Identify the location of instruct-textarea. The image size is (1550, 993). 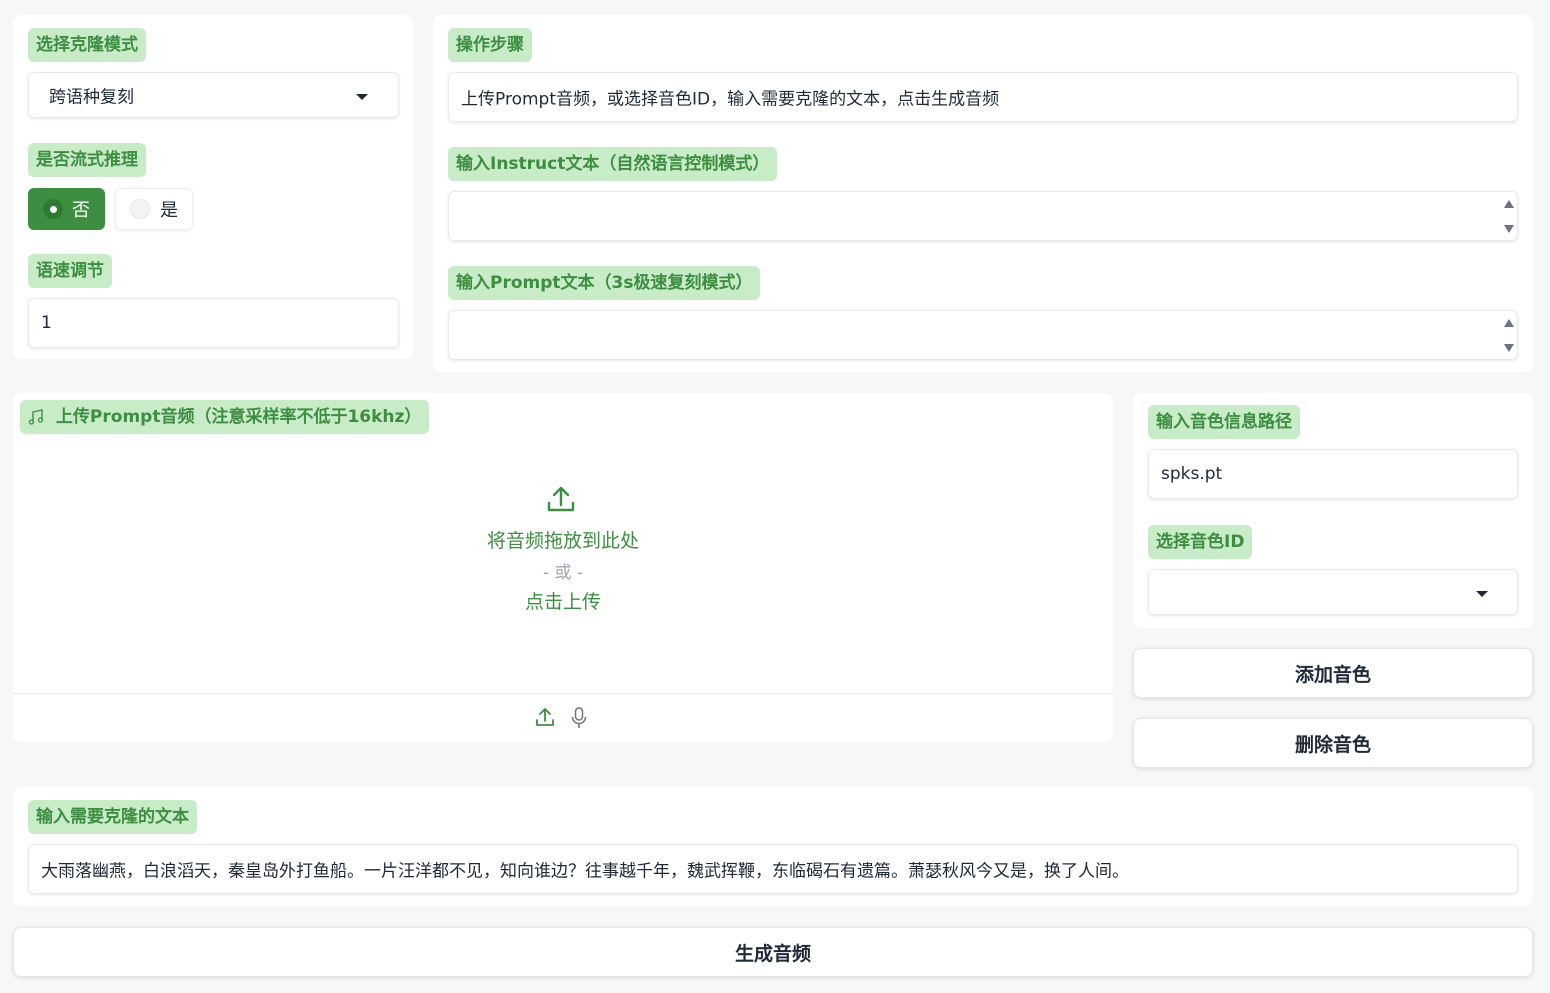
(983, 216).